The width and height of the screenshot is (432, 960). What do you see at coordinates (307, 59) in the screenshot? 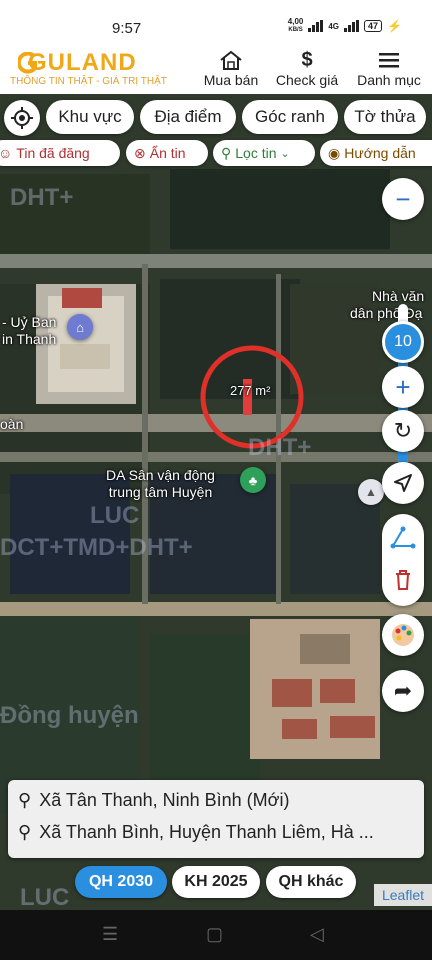
I see `dollar-icon: $` at bounding box center [307, 59].